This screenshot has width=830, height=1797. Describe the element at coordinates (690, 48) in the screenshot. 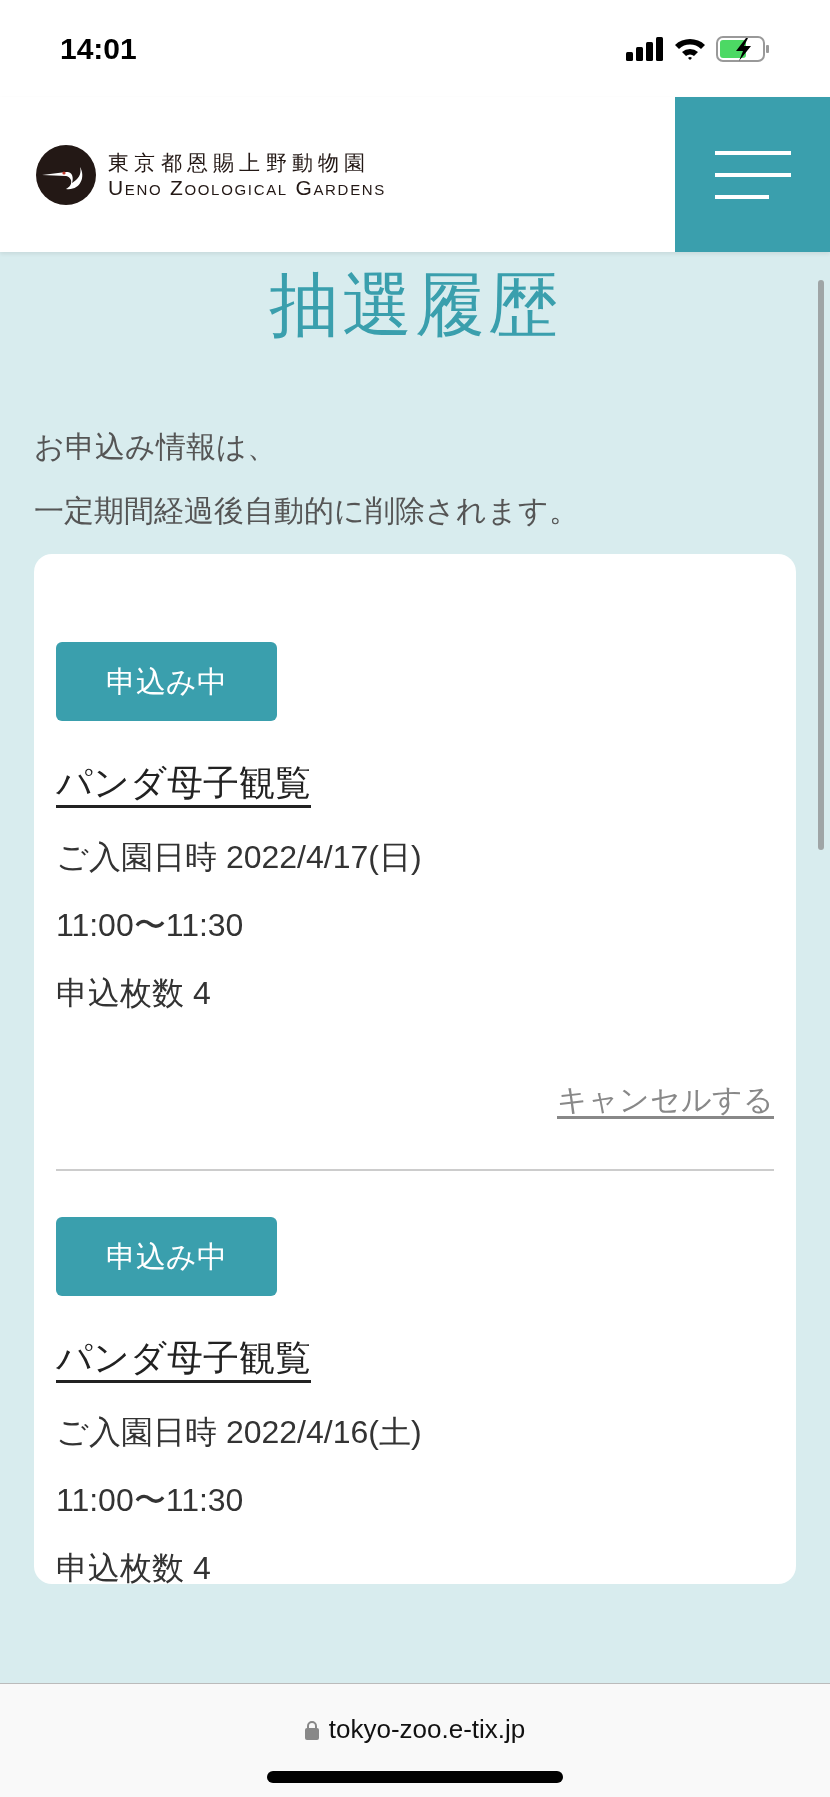

I see `wifi-icon` at that location.